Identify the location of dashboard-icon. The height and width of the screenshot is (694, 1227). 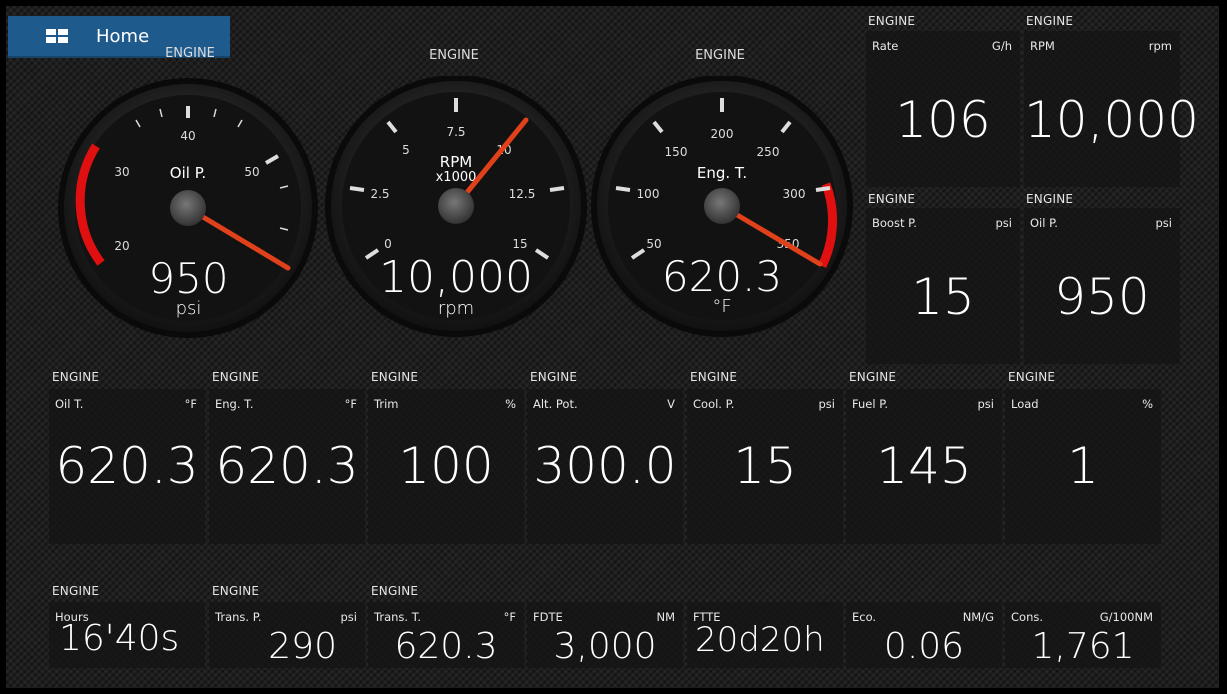
(57, 36).